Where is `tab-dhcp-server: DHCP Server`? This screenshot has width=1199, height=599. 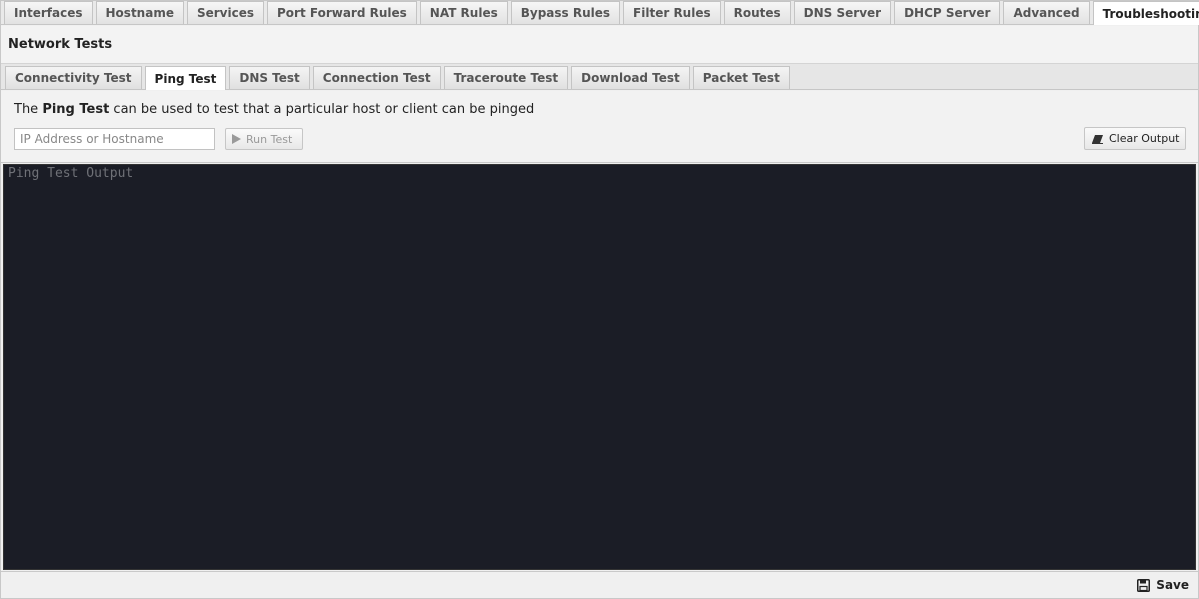 tab-dhcp-server: DHCP Server is located at coordinates (947, 12).